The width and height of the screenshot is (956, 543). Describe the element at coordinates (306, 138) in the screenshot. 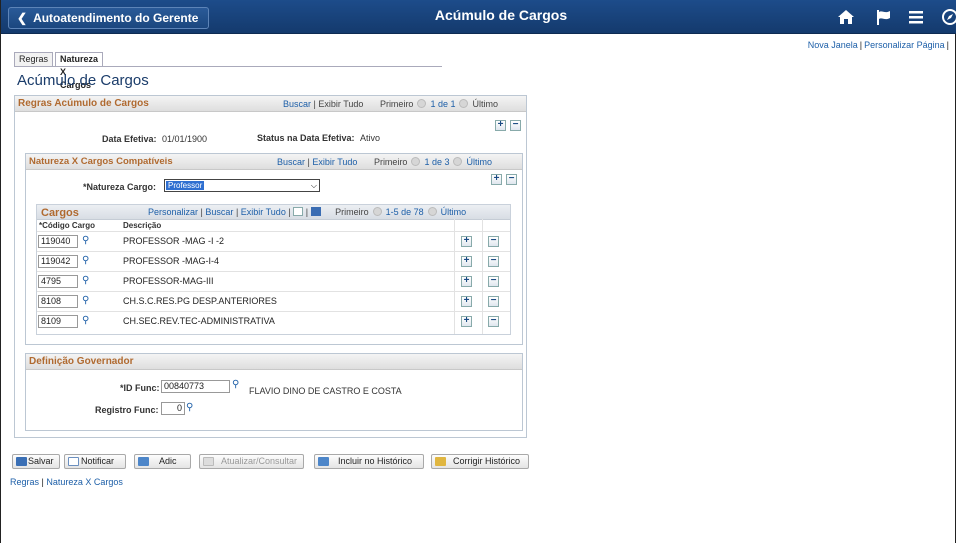

I see `status-label: Status na Data Efetiva:` at that location.